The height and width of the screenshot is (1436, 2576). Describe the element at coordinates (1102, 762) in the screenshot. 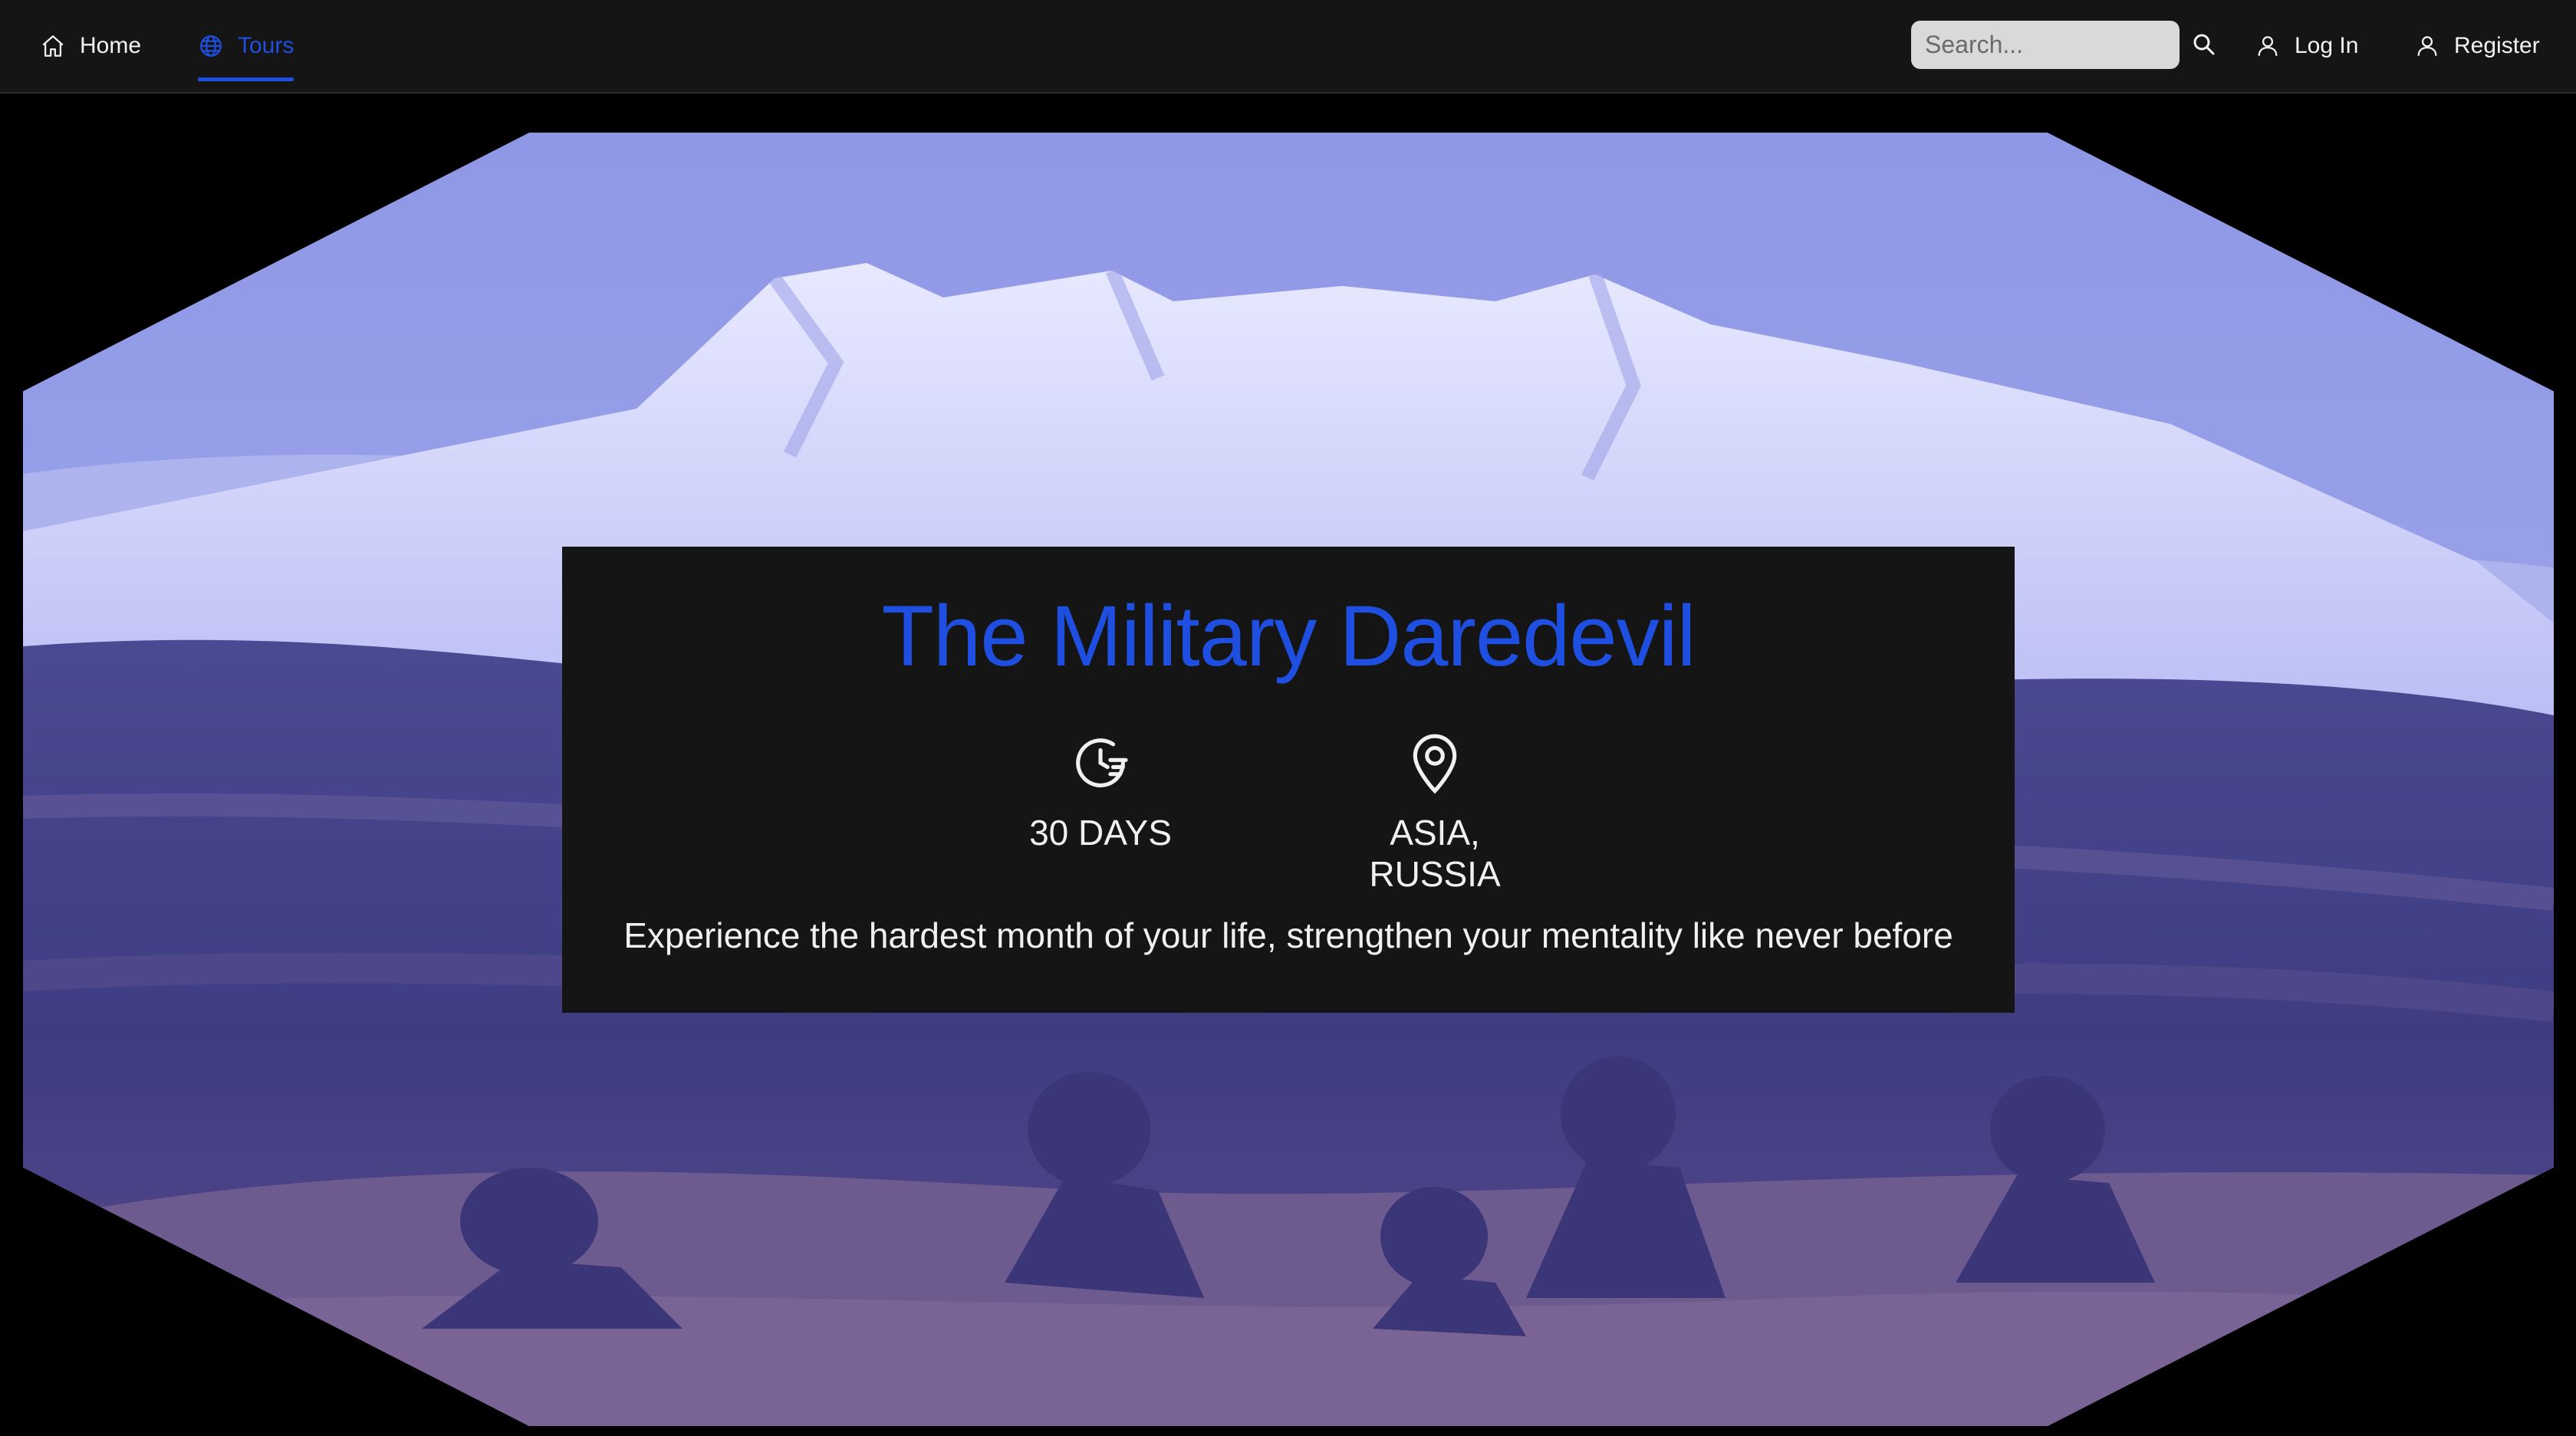

I see `clock-icon` at that location.